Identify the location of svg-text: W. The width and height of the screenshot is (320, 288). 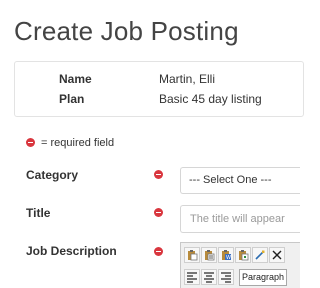
(228, 258).